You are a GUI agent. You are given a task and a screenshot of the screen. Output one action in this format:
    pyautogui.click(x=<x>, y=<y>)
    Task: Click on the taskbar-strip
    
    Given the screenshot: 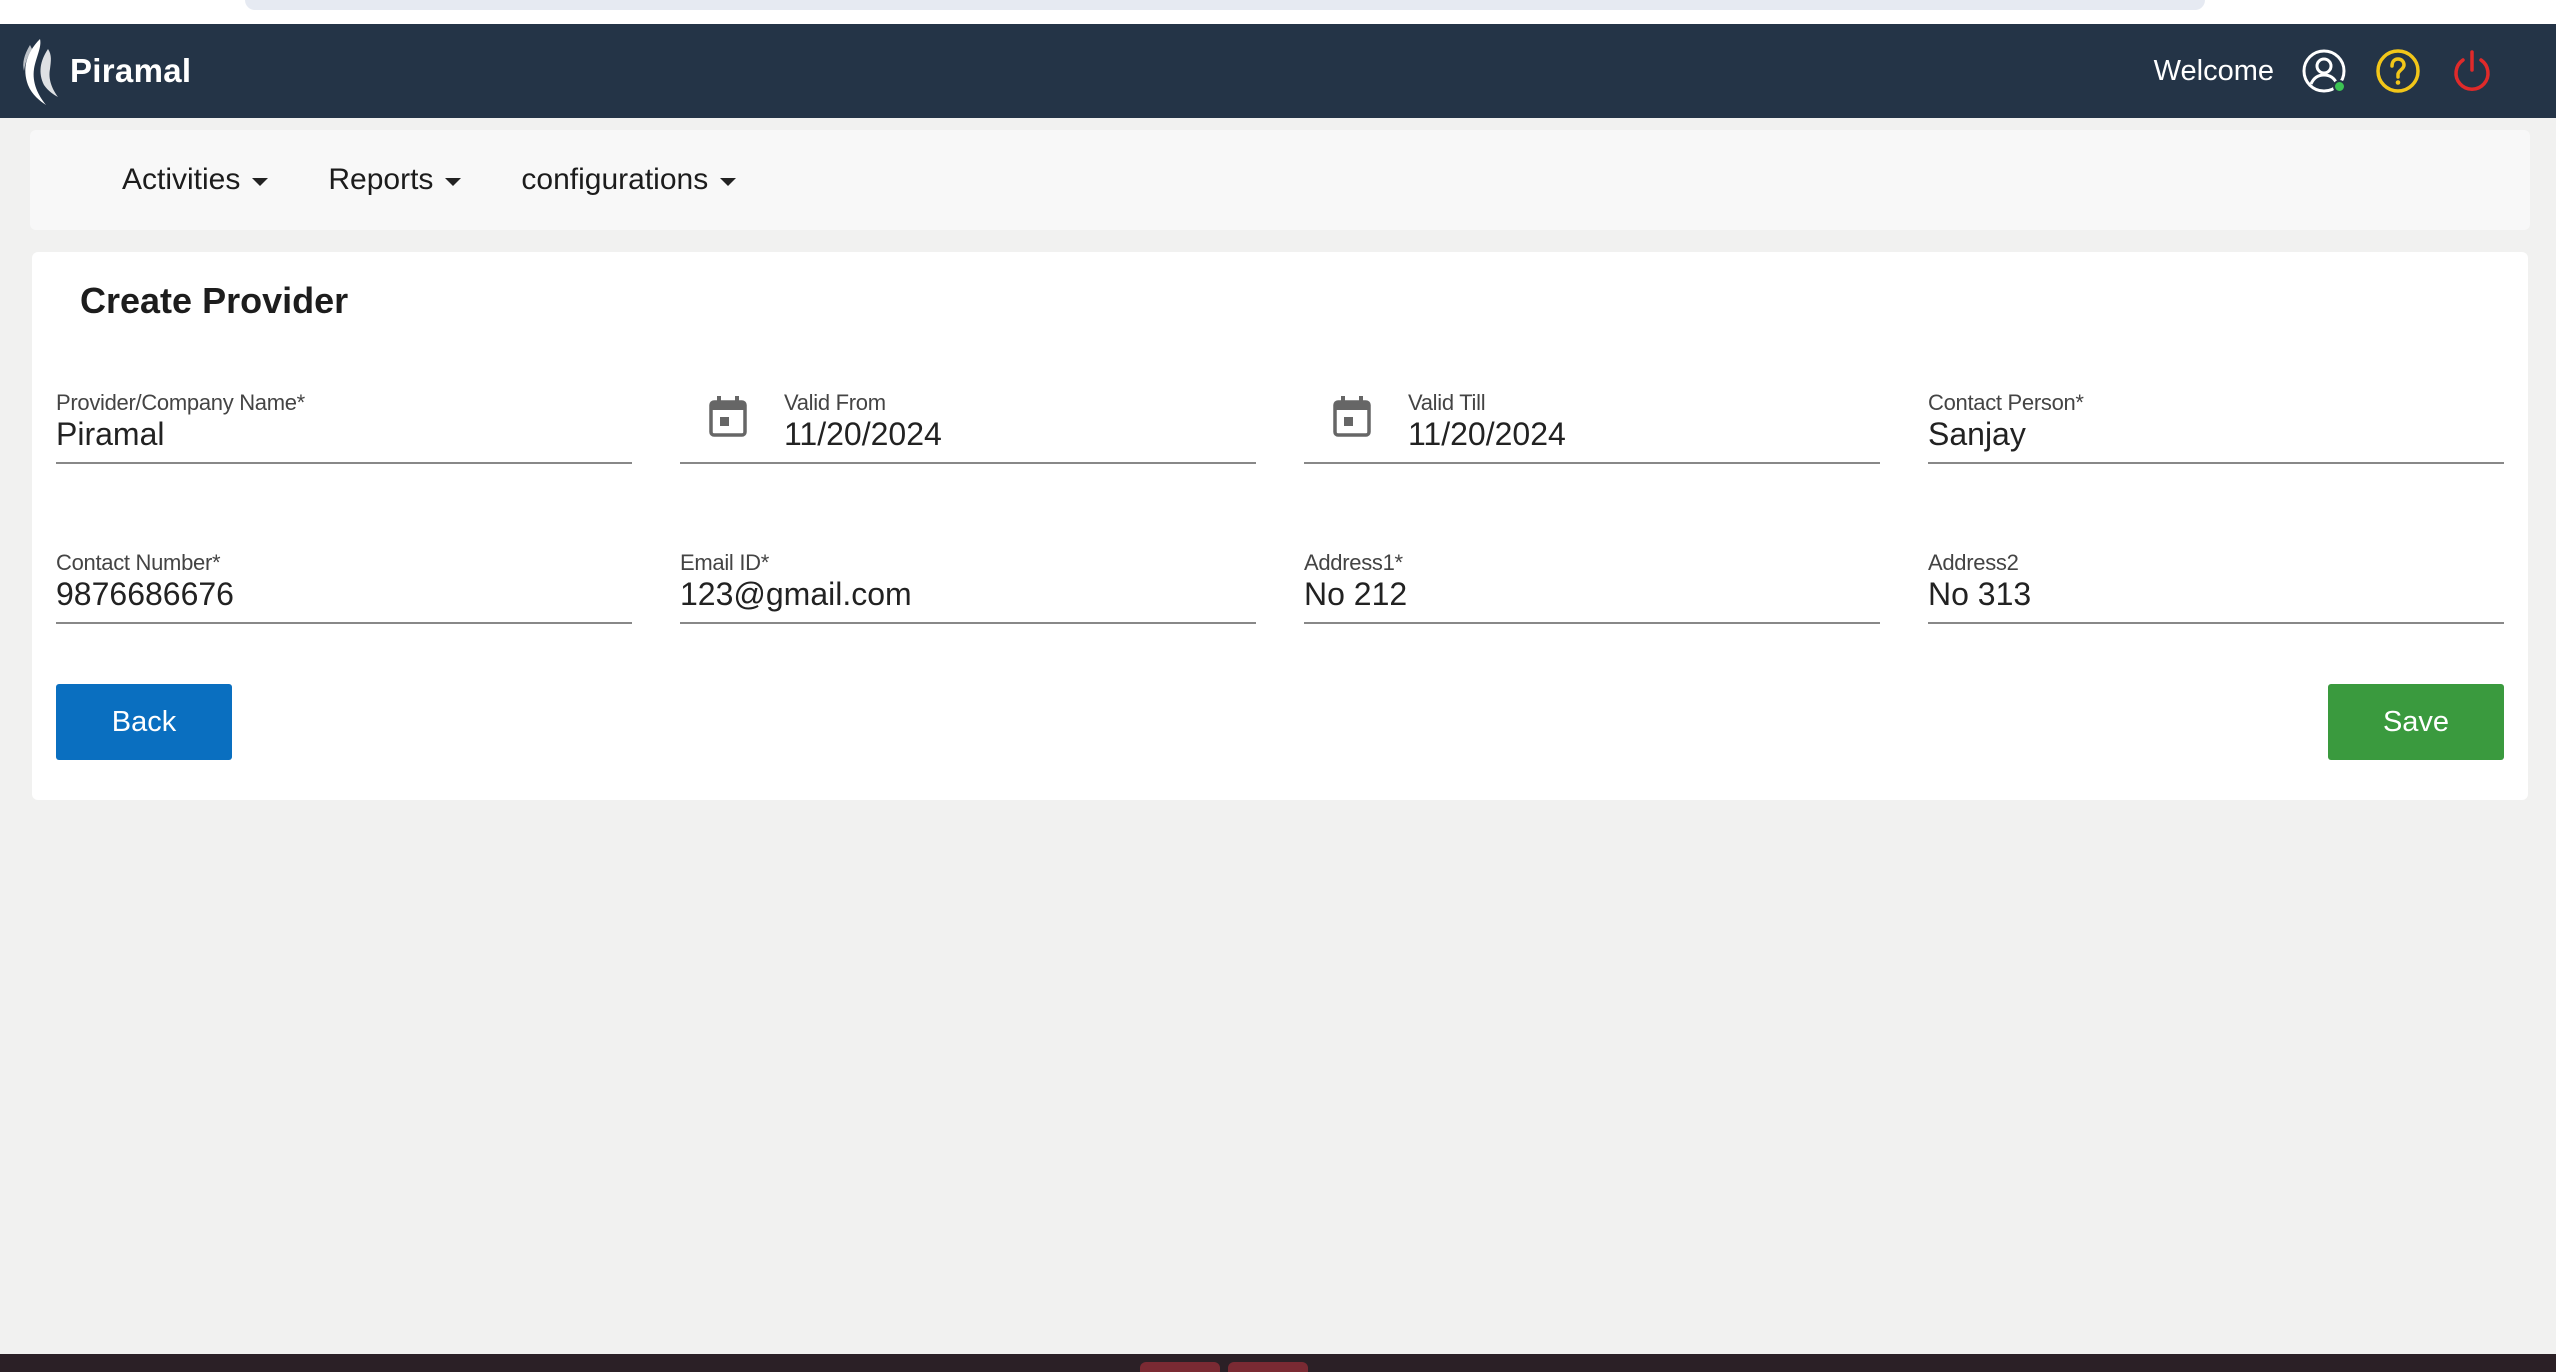 What is the action you would take?
    pyautogui.click(x=1278, y=1363)
    